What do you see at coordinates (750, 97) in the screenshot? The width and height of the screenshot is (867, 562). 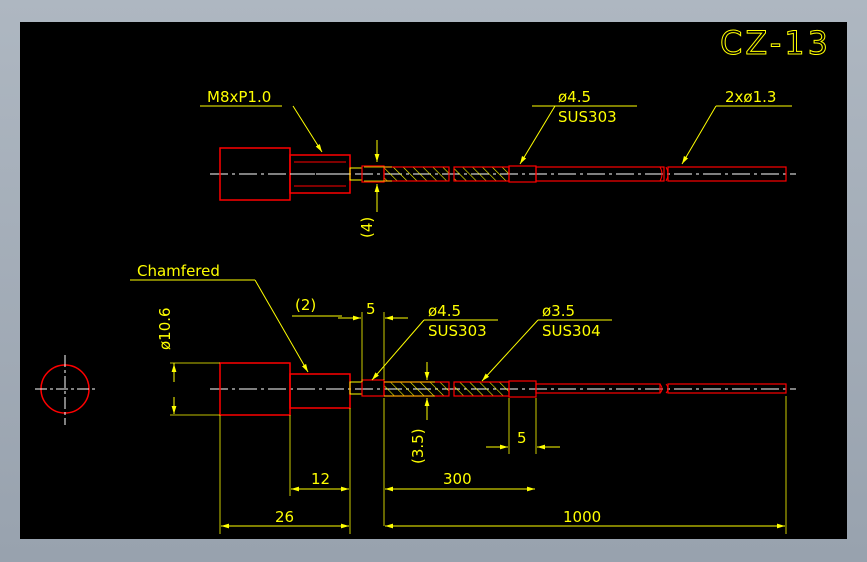 I see `top-holes-label: 2xø1.3` at bounding box center [750, 97].